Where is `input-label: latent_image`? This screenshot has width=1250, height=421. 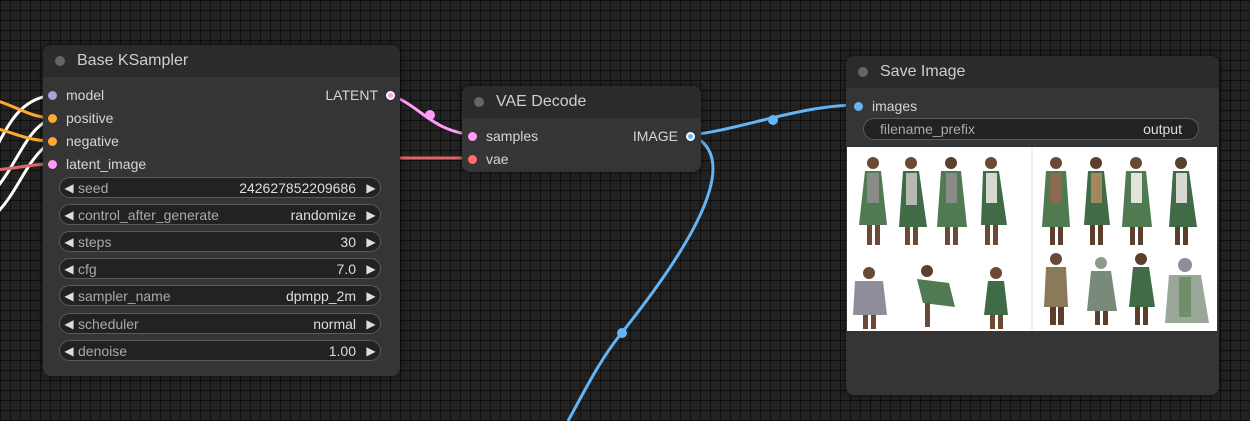 input-label: latent_image is located at coordinates (106, 164).